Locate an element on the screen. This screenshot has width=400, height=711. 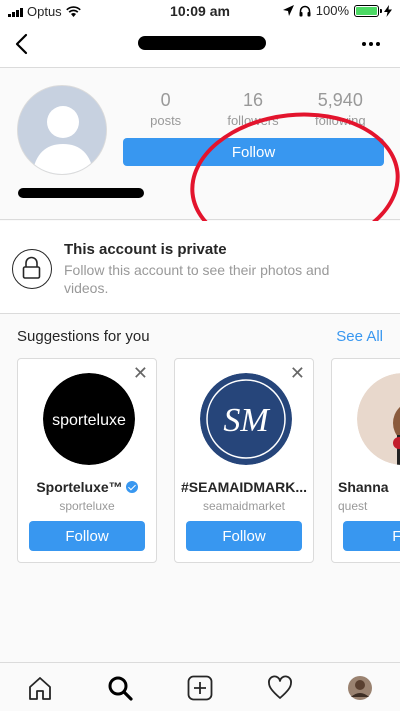
posts-count: 0 is located at coordinates (165, 100).